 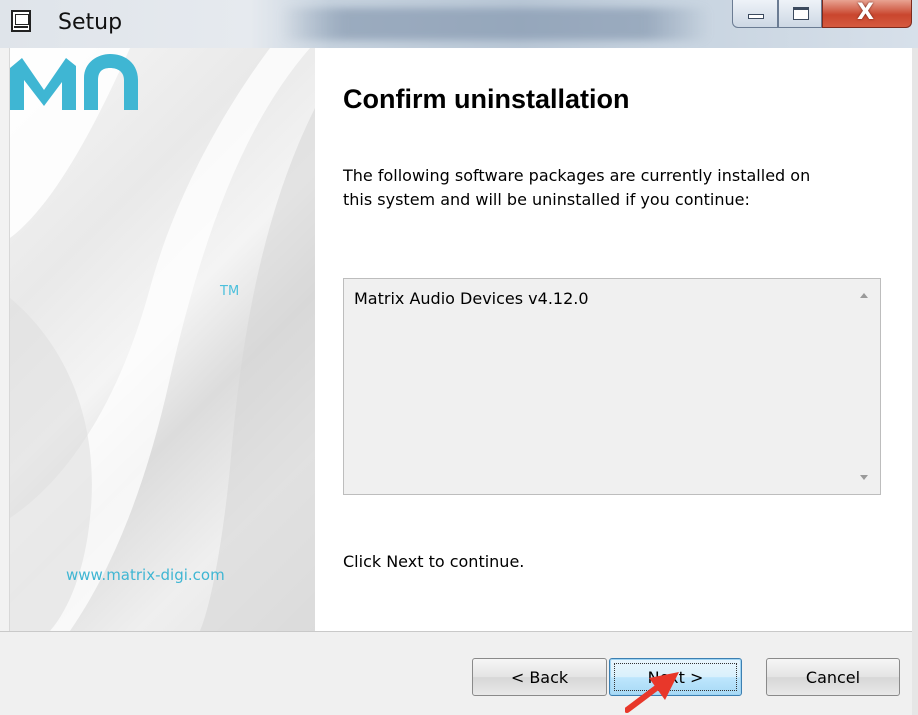 What do you see at coordinates (471, 298) in the screenshot?
I see `list-item: Matrix Audio Devices v4.12.0` at bounding box center [471, 298].